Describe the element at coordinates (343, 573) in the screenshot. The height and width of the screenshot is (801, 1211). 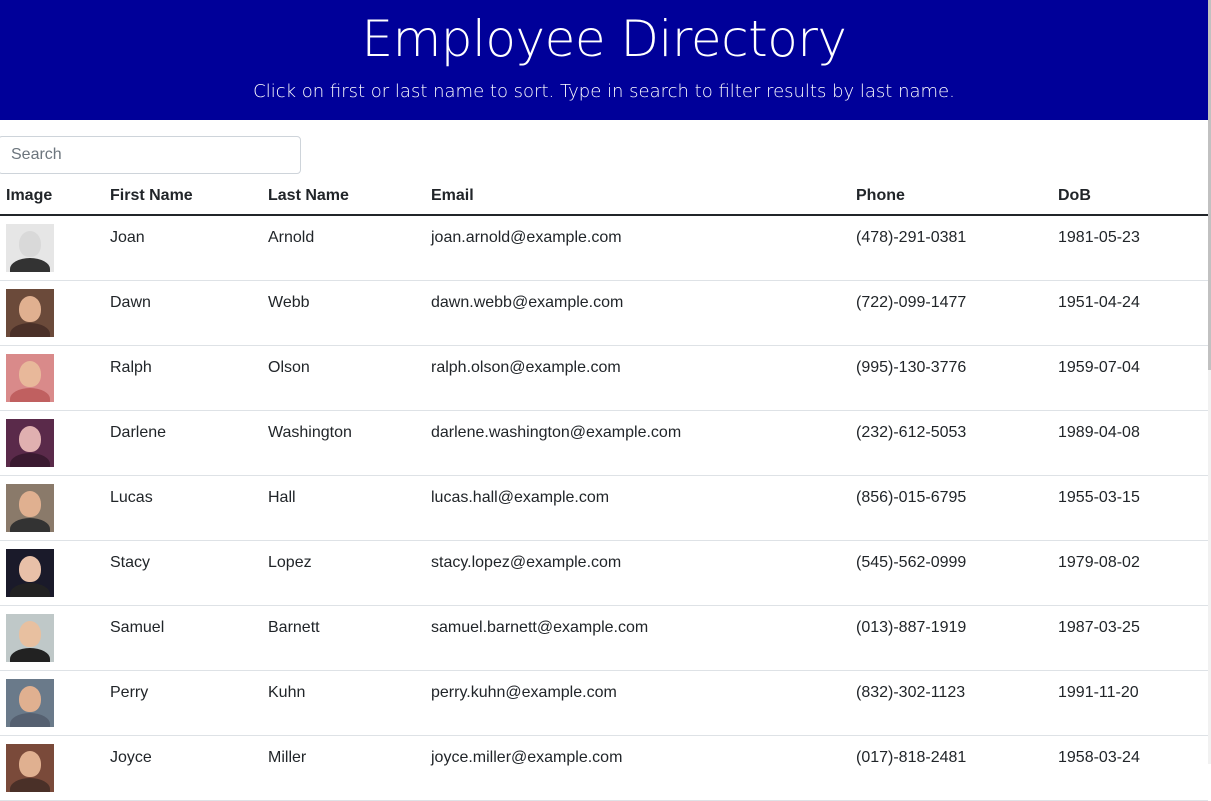
I see `last-name-cell: Lopez` at that location.